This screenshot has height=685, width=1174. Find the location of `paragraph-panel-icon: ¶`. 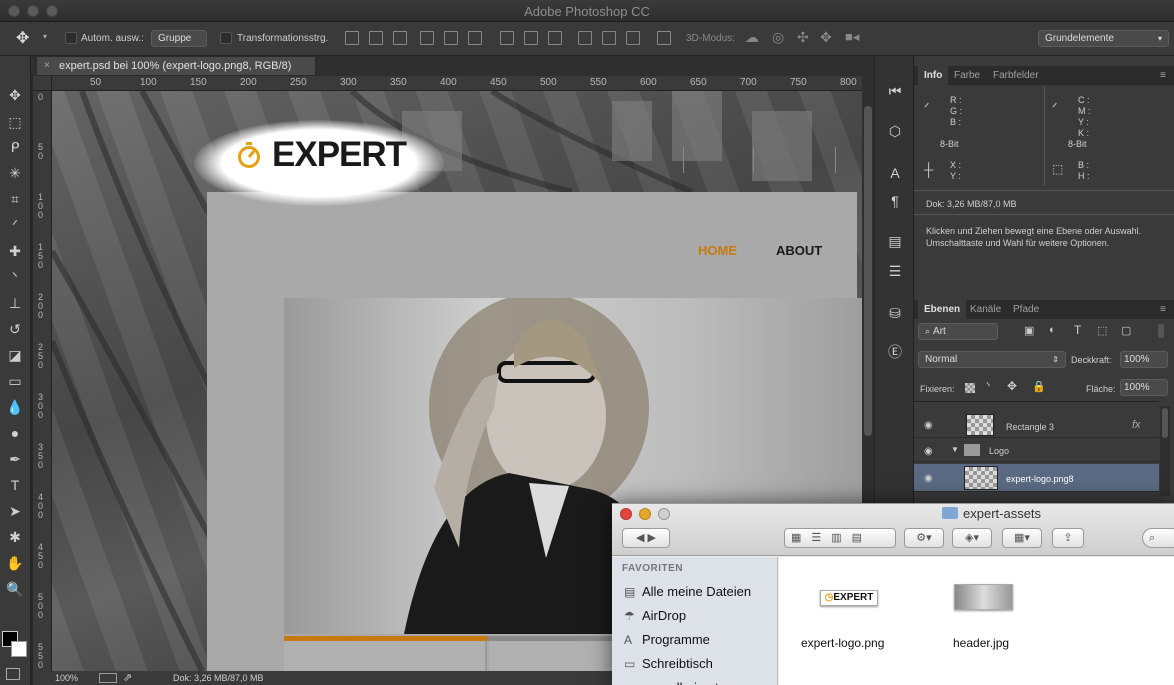

paragraph-panel-icon: ¶ is located at coordinates (895, 201).